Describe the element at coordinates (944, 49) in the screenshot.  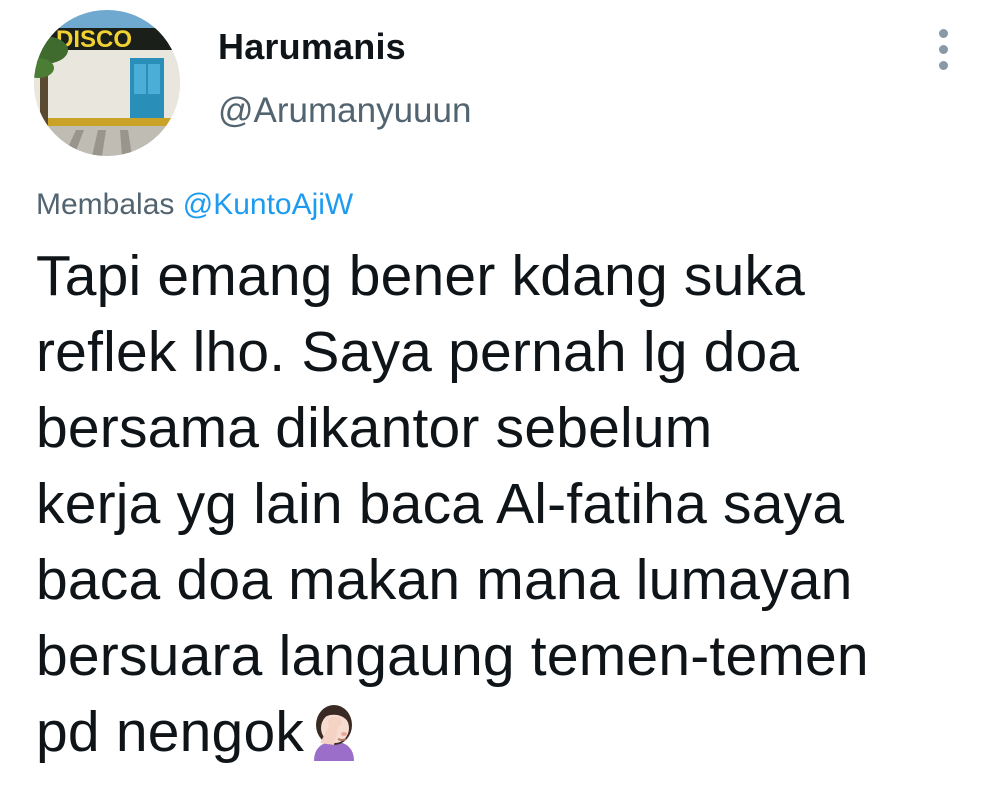
I see `more-options-button` at that location.